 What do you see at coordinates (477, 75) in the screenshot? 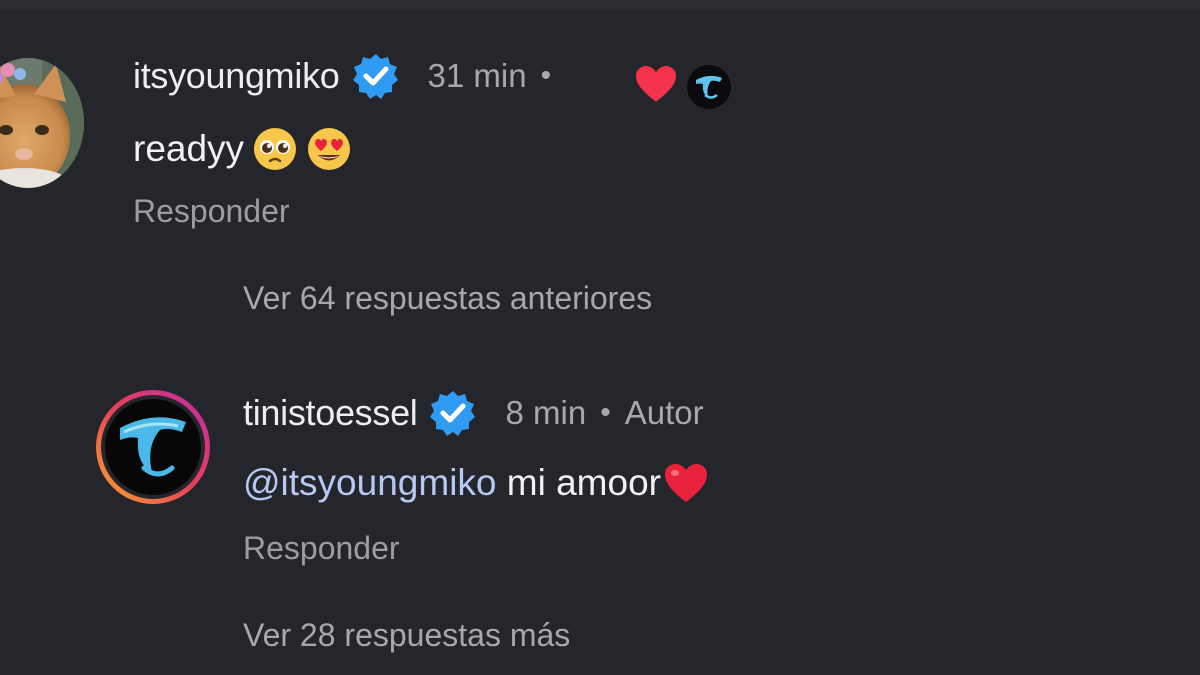
I see `comment-time: 31 min` at bounding box center [477, 75].